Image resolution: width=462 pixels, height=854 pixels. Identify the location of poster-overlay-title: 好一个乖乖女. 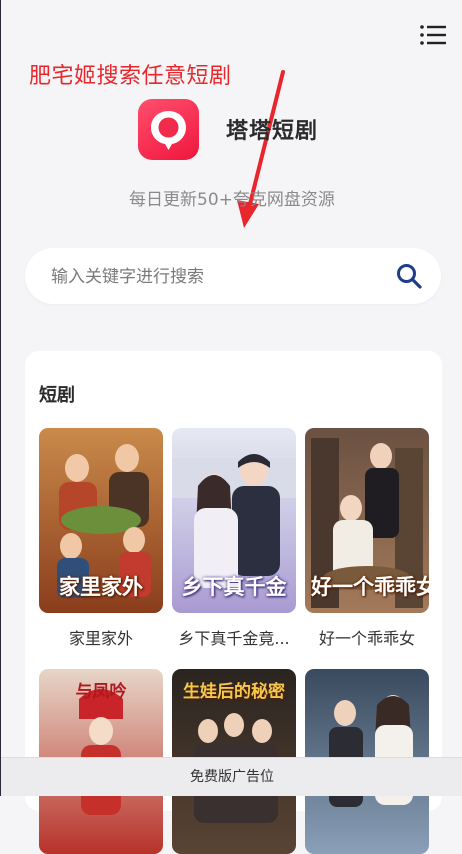
(370, 586).